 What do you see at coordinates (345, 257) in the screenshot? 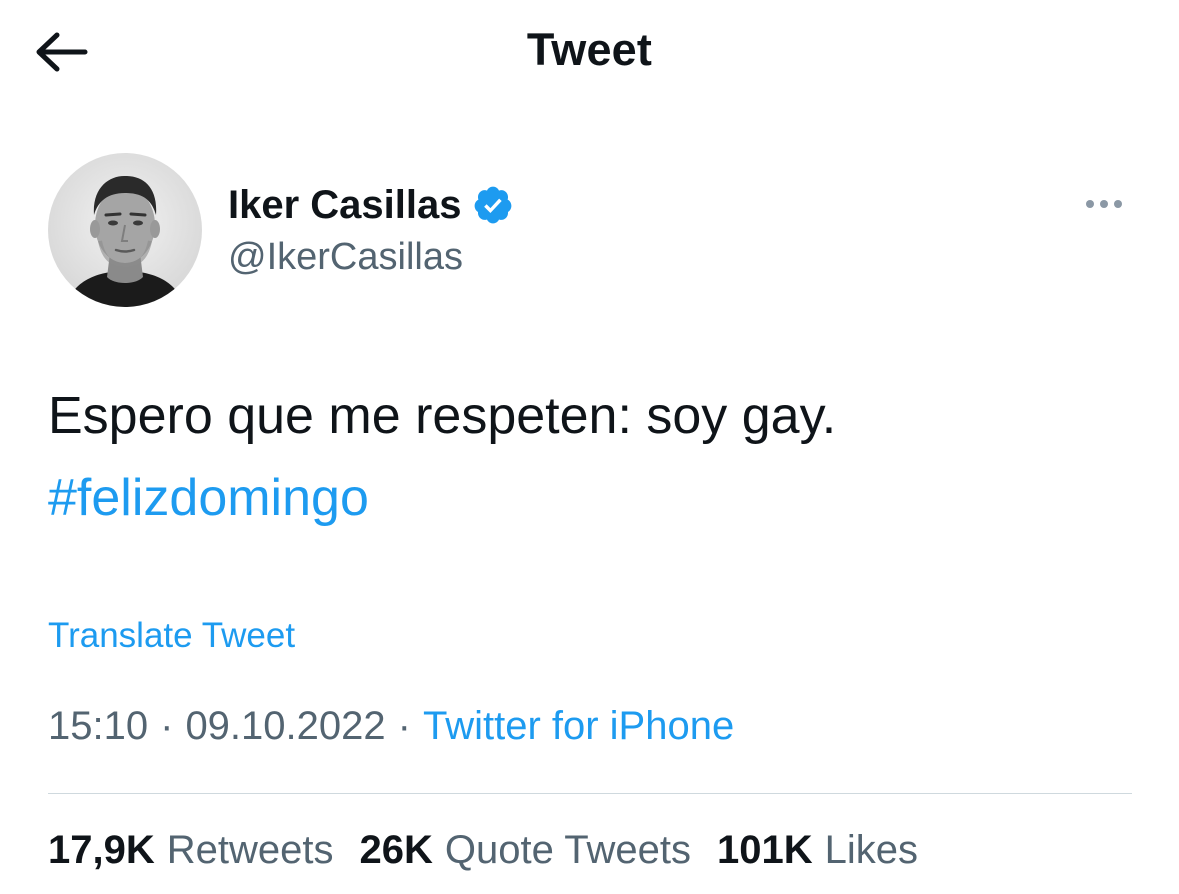
I see `author-handle: @IkerCasillas` at bounding box center [345, 257].